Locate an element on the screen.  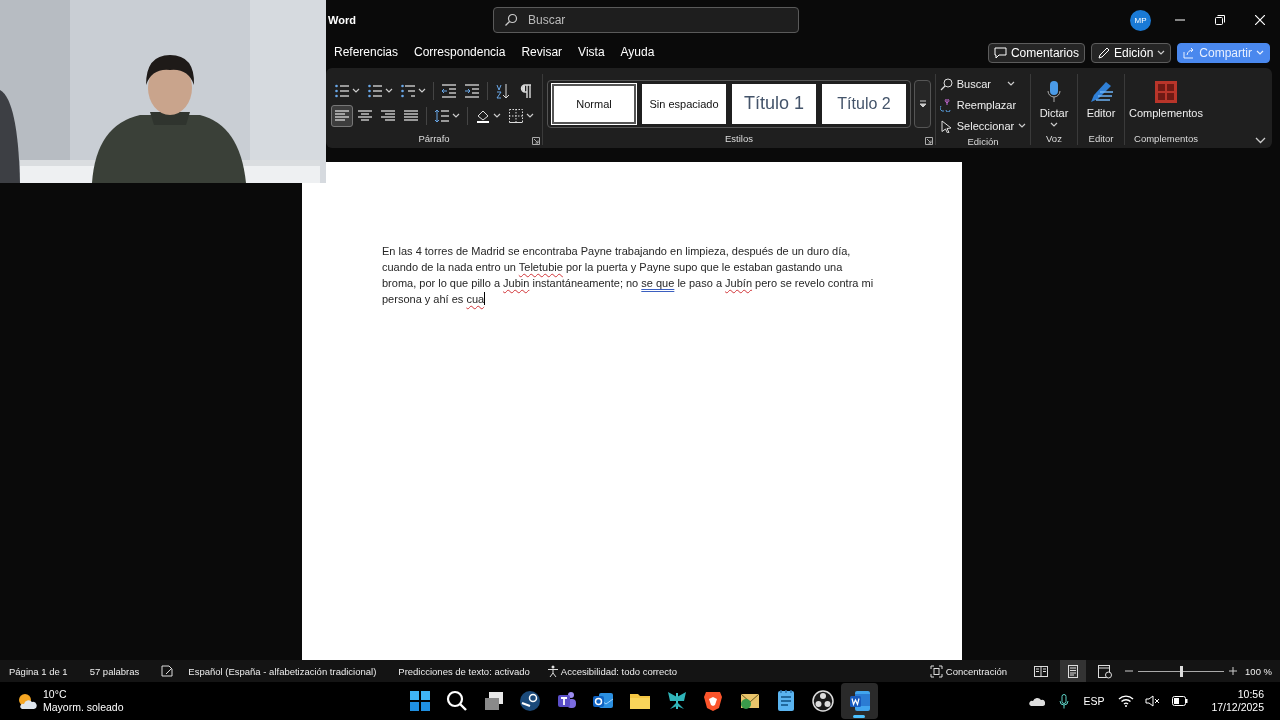
align-center-icon is located at coordinates (365, 116).